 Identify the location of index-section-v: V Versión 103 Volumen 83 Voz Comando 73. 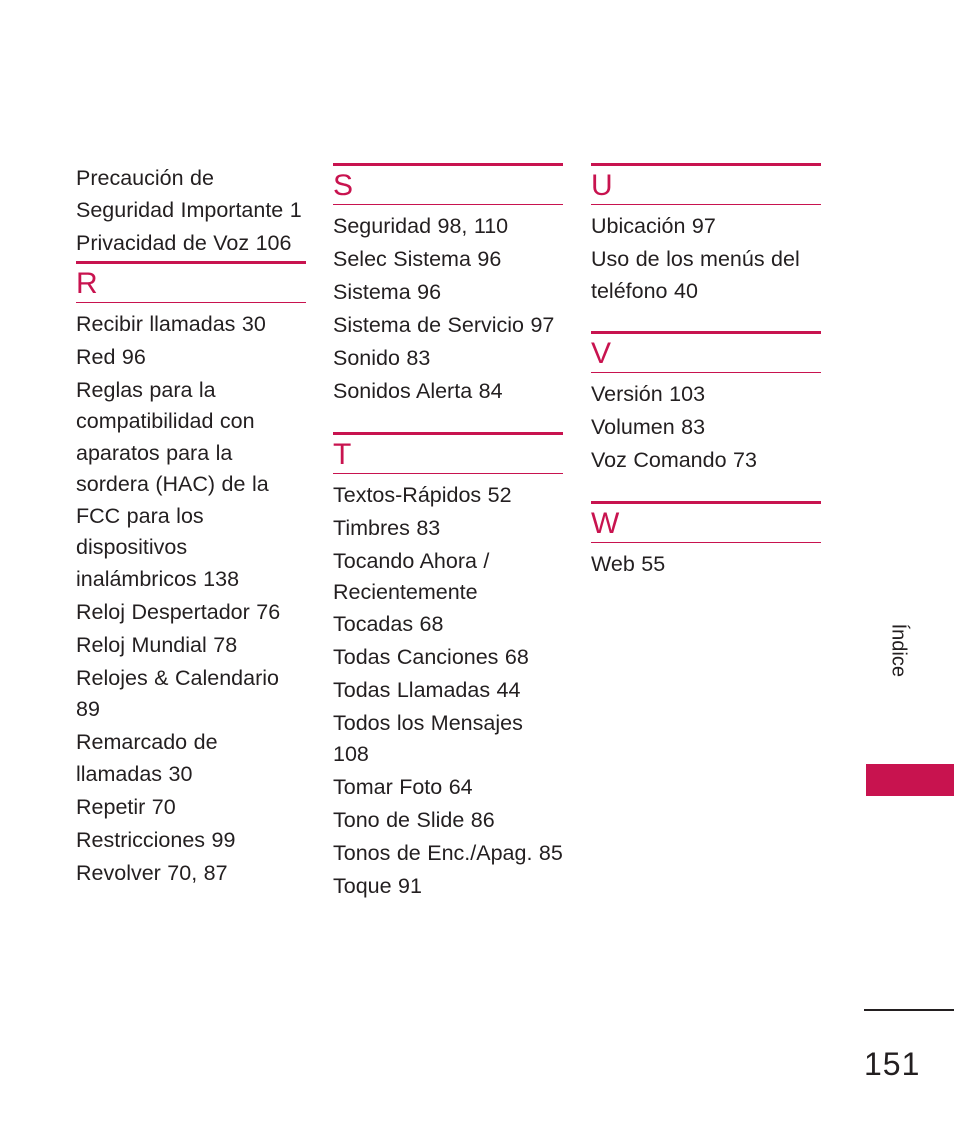
(706, 404).